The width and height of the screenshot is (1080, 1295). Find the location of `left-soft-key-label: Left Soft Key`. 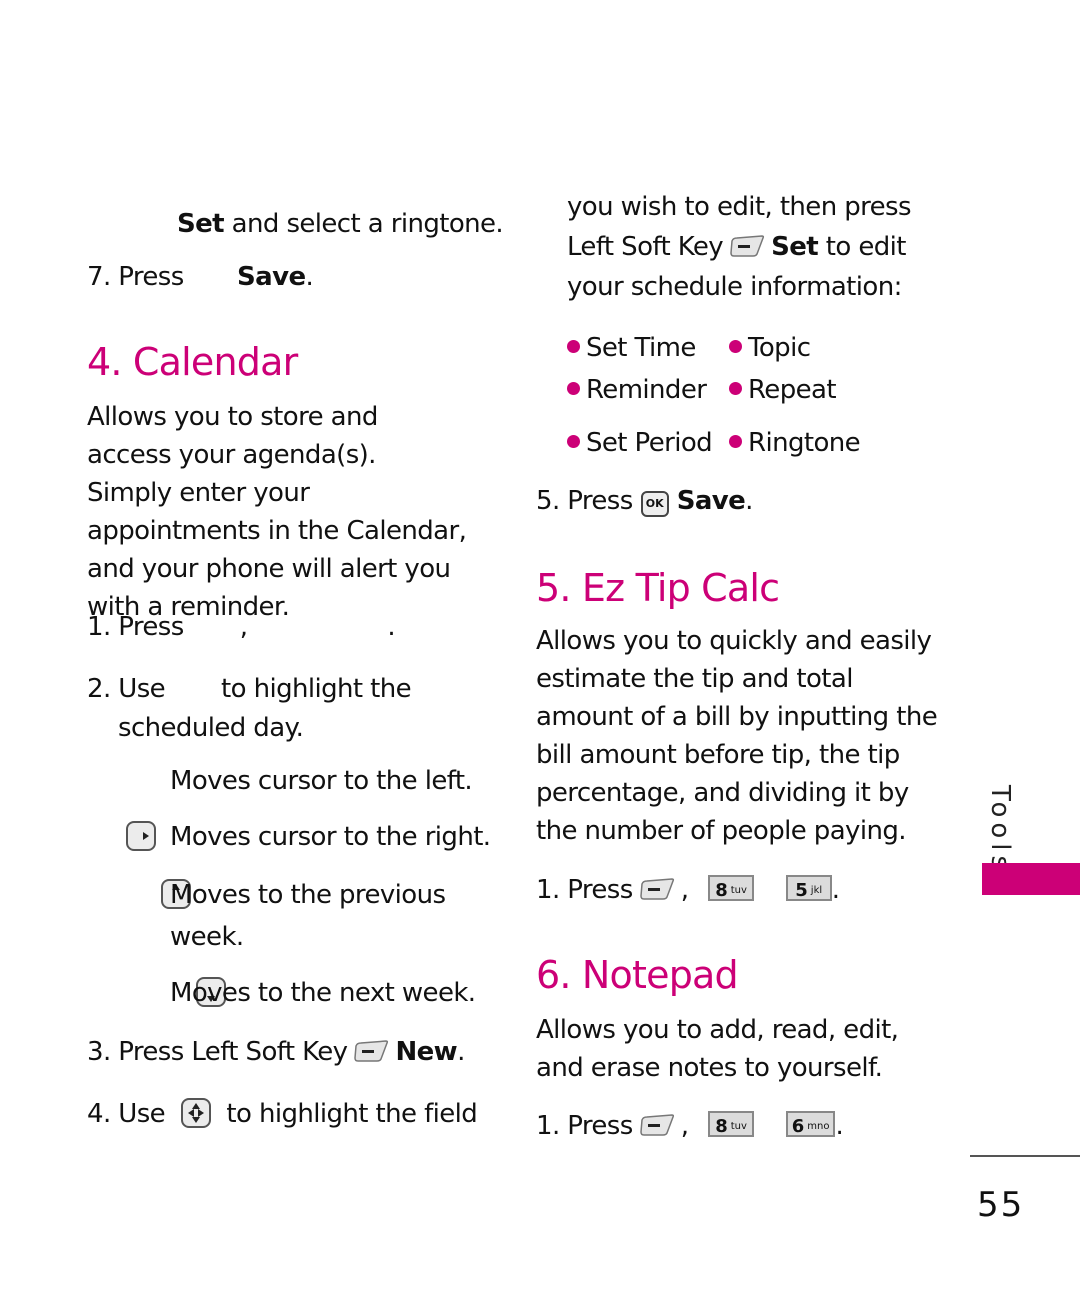

left-soft-key-label: Left Soft Key is located at coordinates (645, 247).